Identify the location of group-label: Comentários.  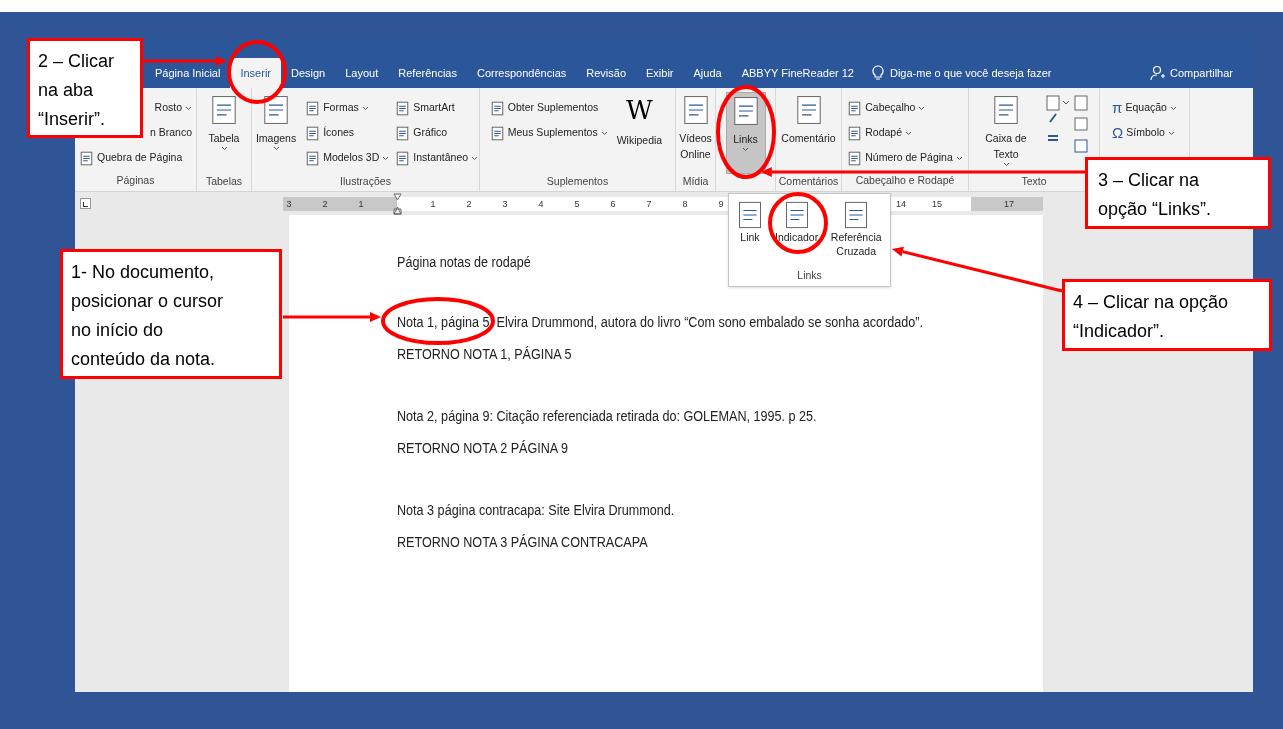
(808, 181).